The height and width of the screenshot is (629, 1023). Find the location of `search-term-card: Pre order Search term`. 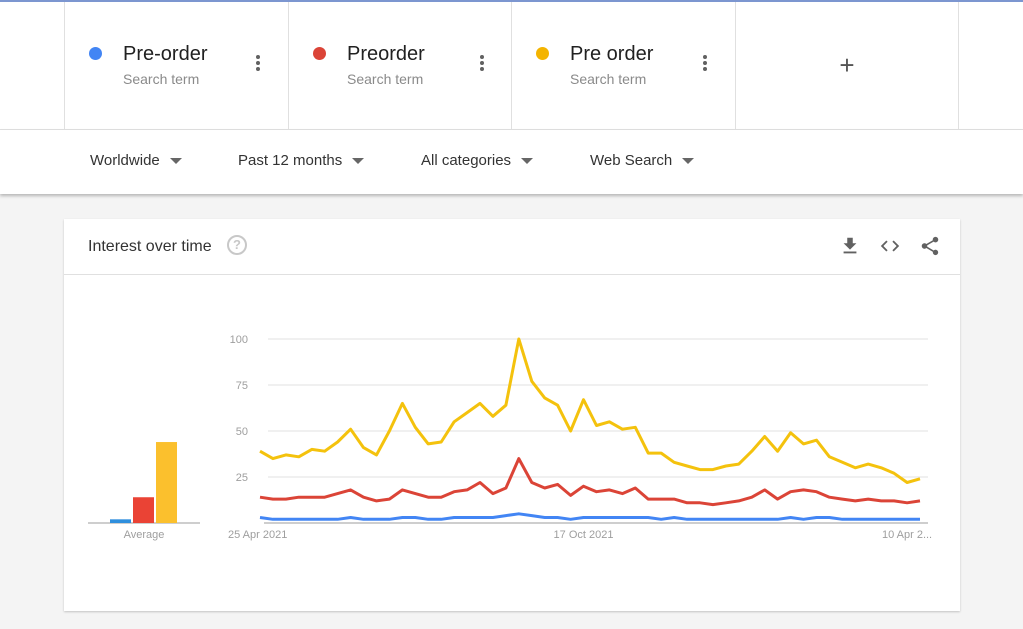

search-term-card: Pre order Search term is located at coordinates (623, 65).